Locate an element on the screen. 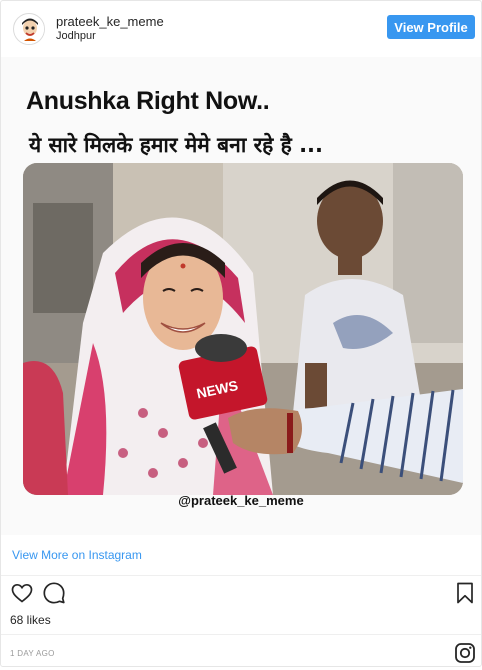  location-link: Jodhpur is located at coordinates (76, 36).